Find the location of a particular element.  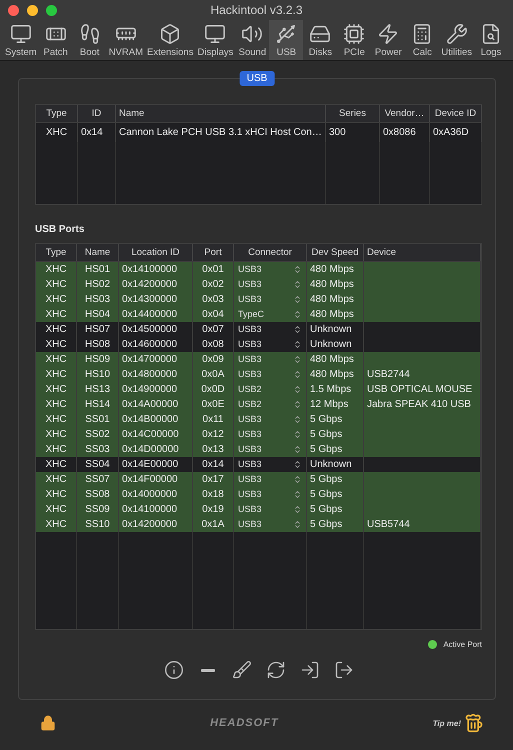

toolbar-tab: Patch is located at coordinates (55, 40).